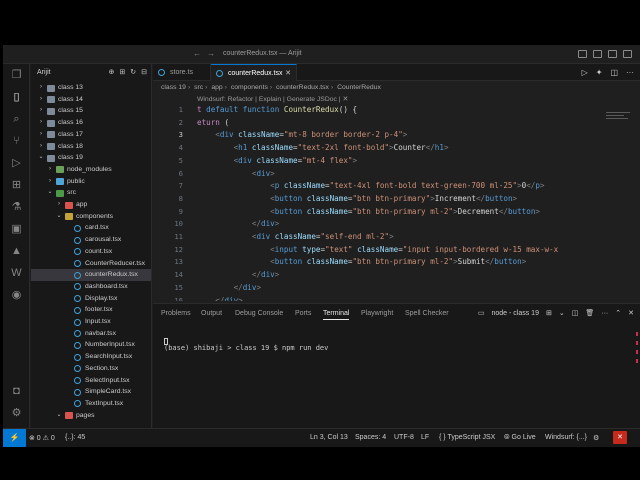  What do you see at coordinates (16, 97) in the screenshot?
I see `files-icon: ▯` at bounding box center [16, 97].